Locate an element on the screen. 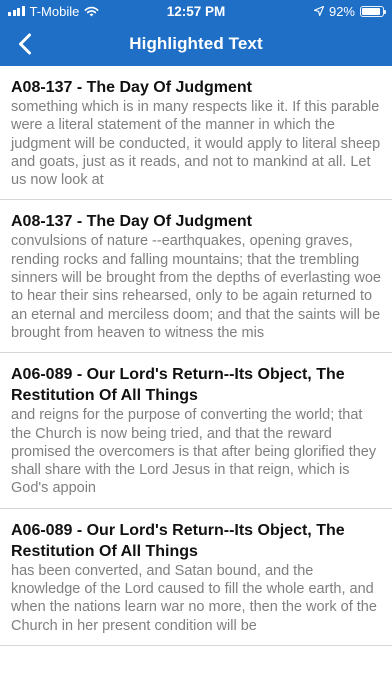  chevron-left-icon is located at coordinates (25, 44).